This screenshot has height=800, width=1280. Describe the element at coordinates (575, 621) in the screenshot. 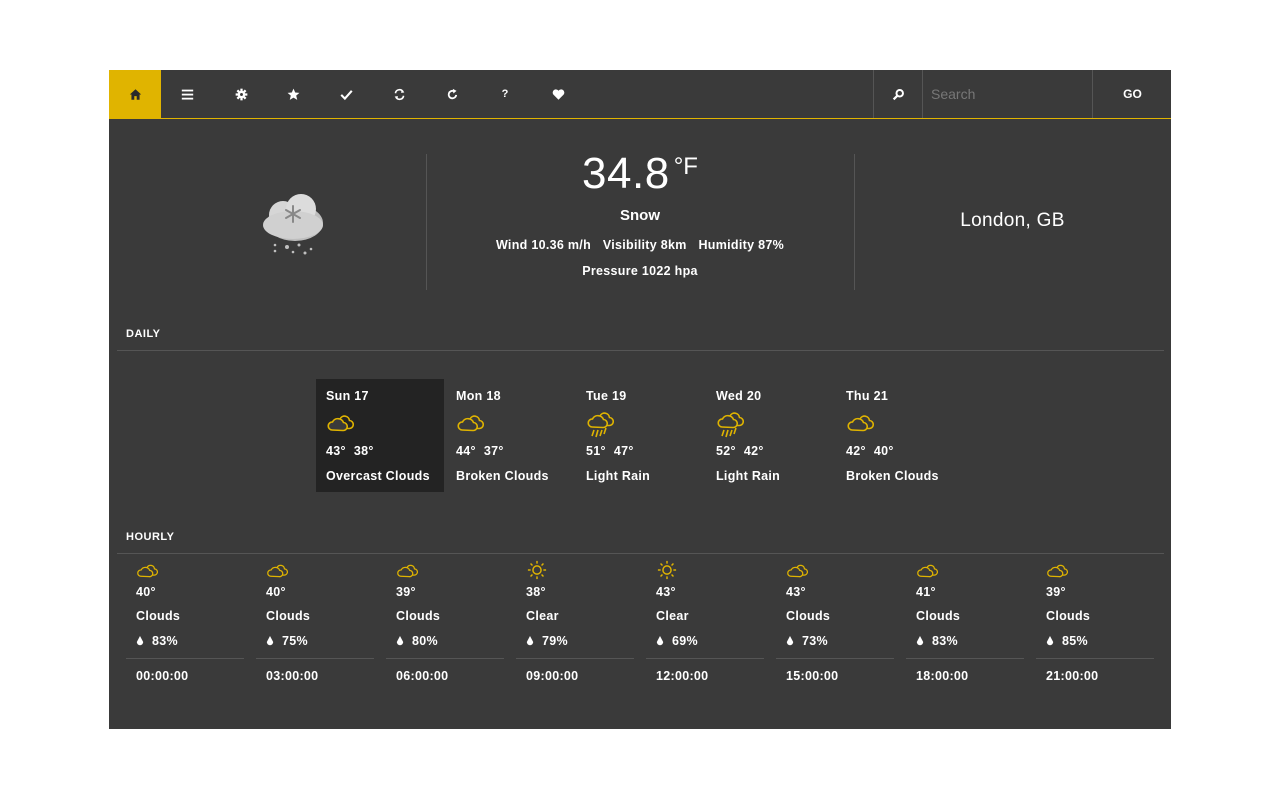

I see `hour-column: 38° Clear 79% 09:00:00` at that location.